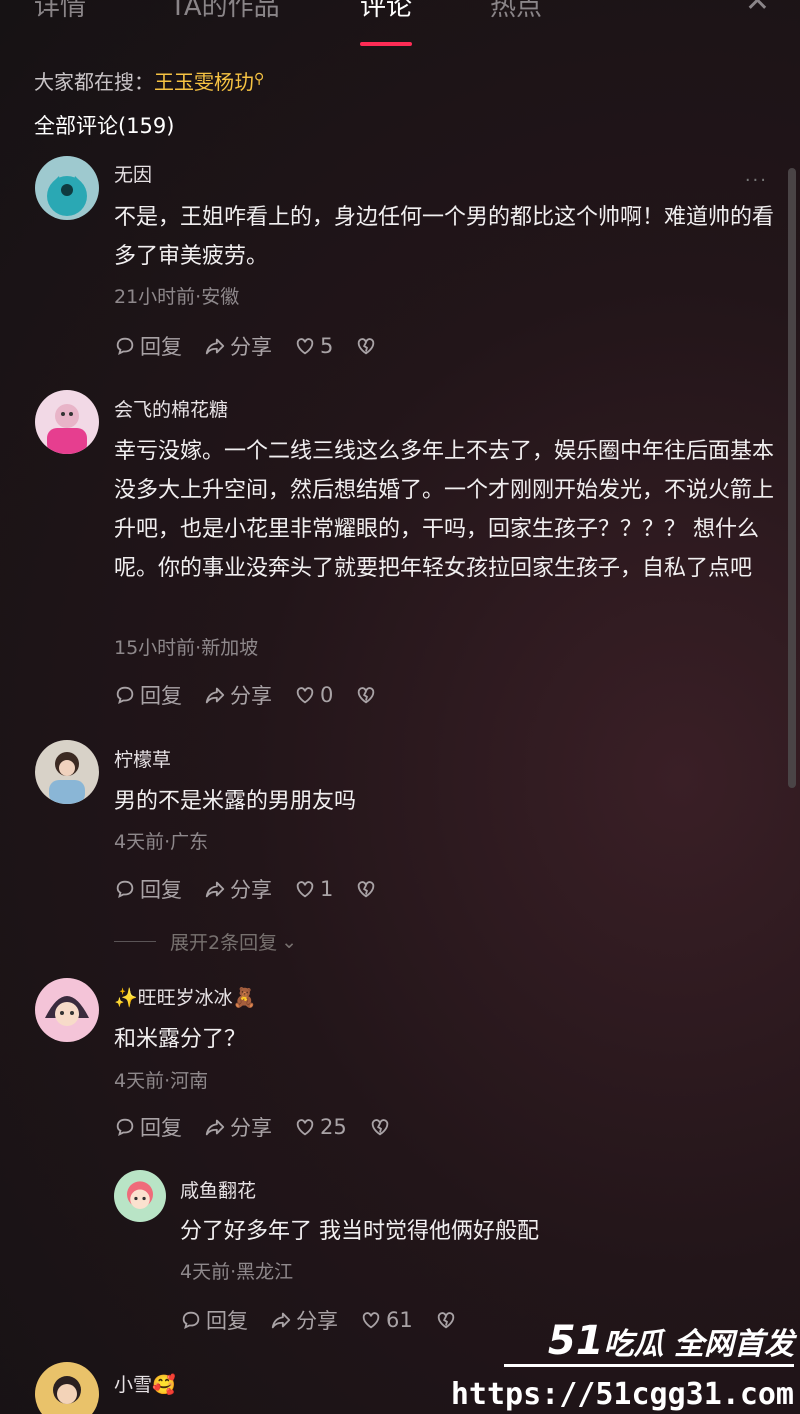  What do you see at coordinates (224, 943) in the screenshot?
I see `expand-replies-label: 展开2条回复` at bounding box center [224, 943].